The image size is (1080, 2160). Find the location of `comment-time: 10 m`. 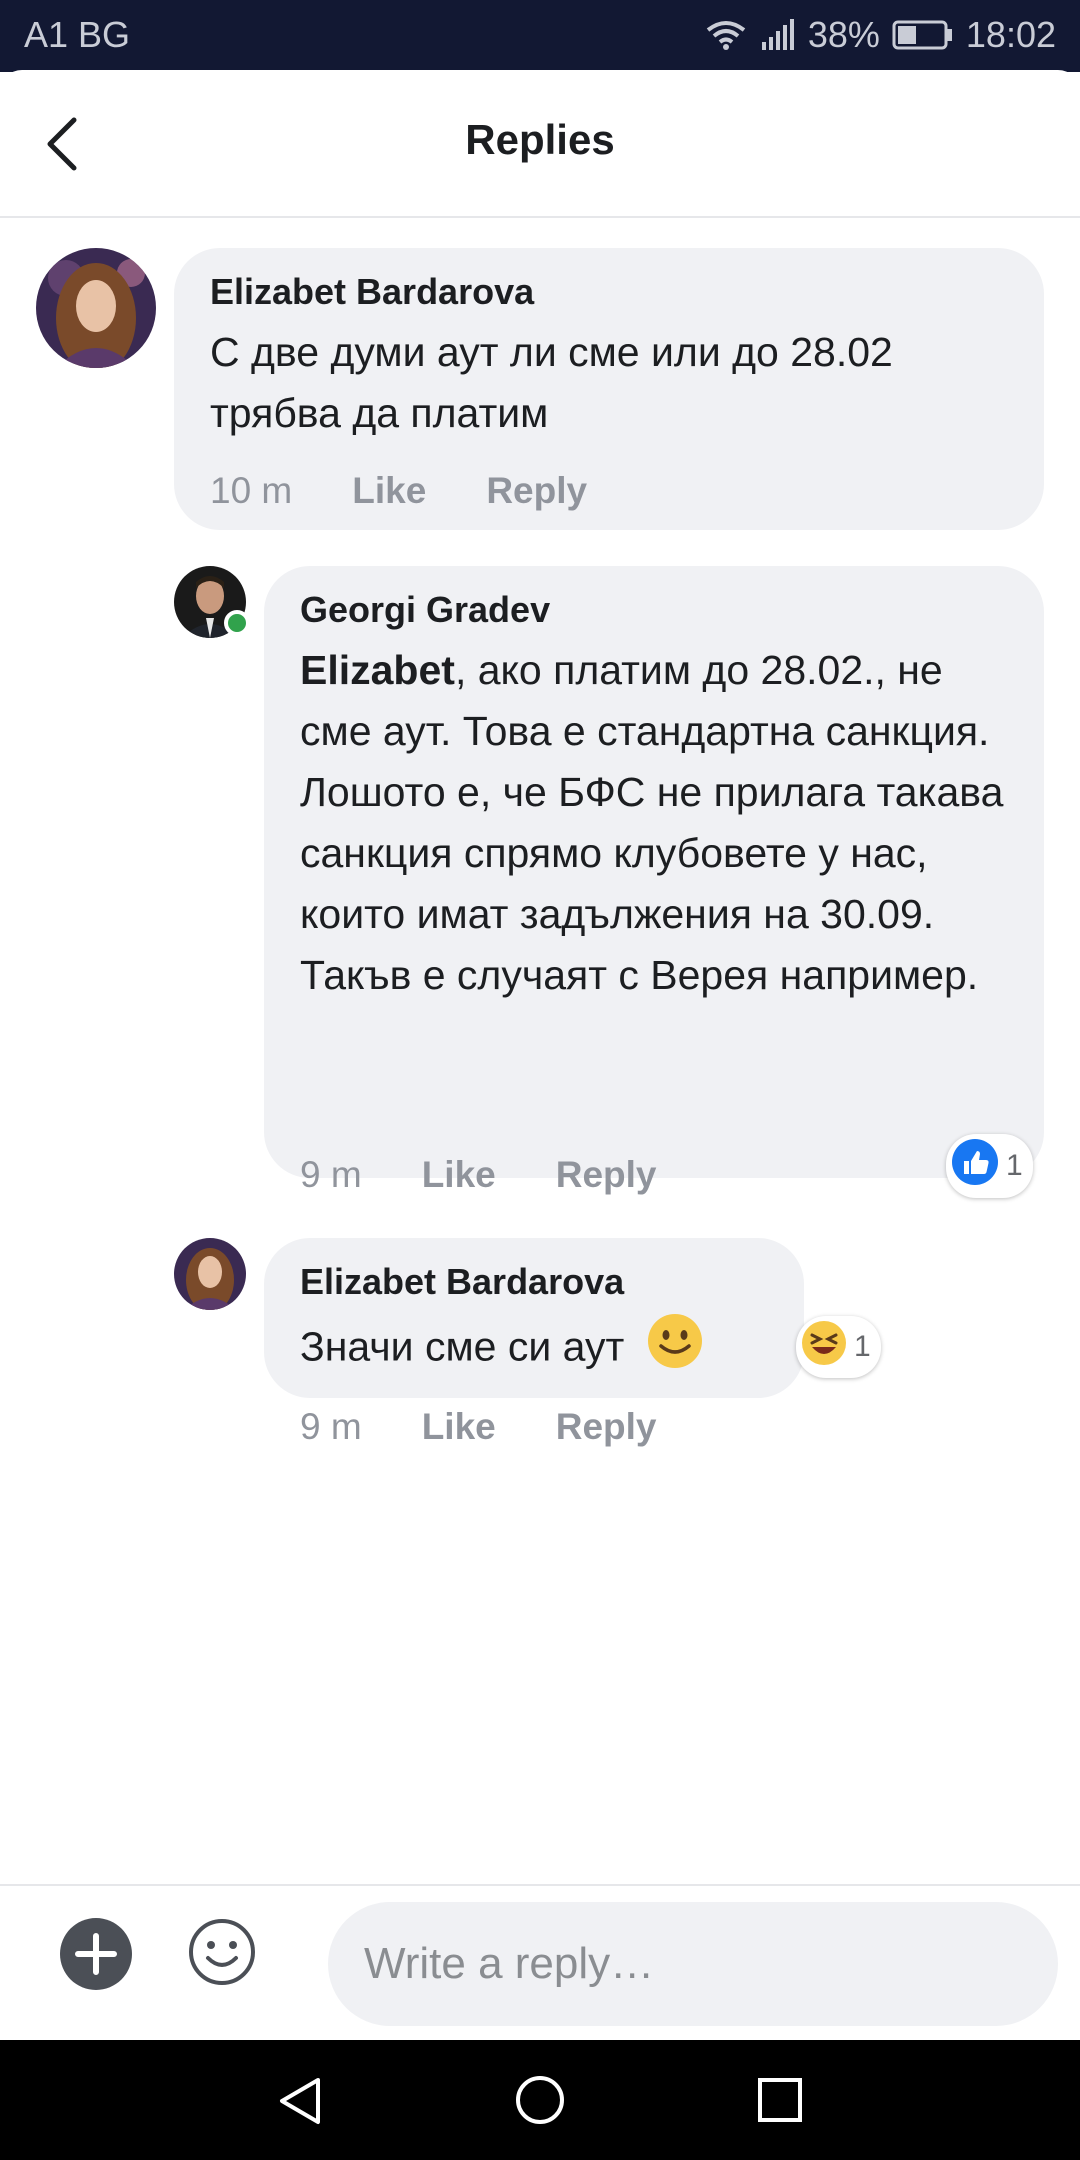

comment-time: 10 m is located at coordinates (251, 490).